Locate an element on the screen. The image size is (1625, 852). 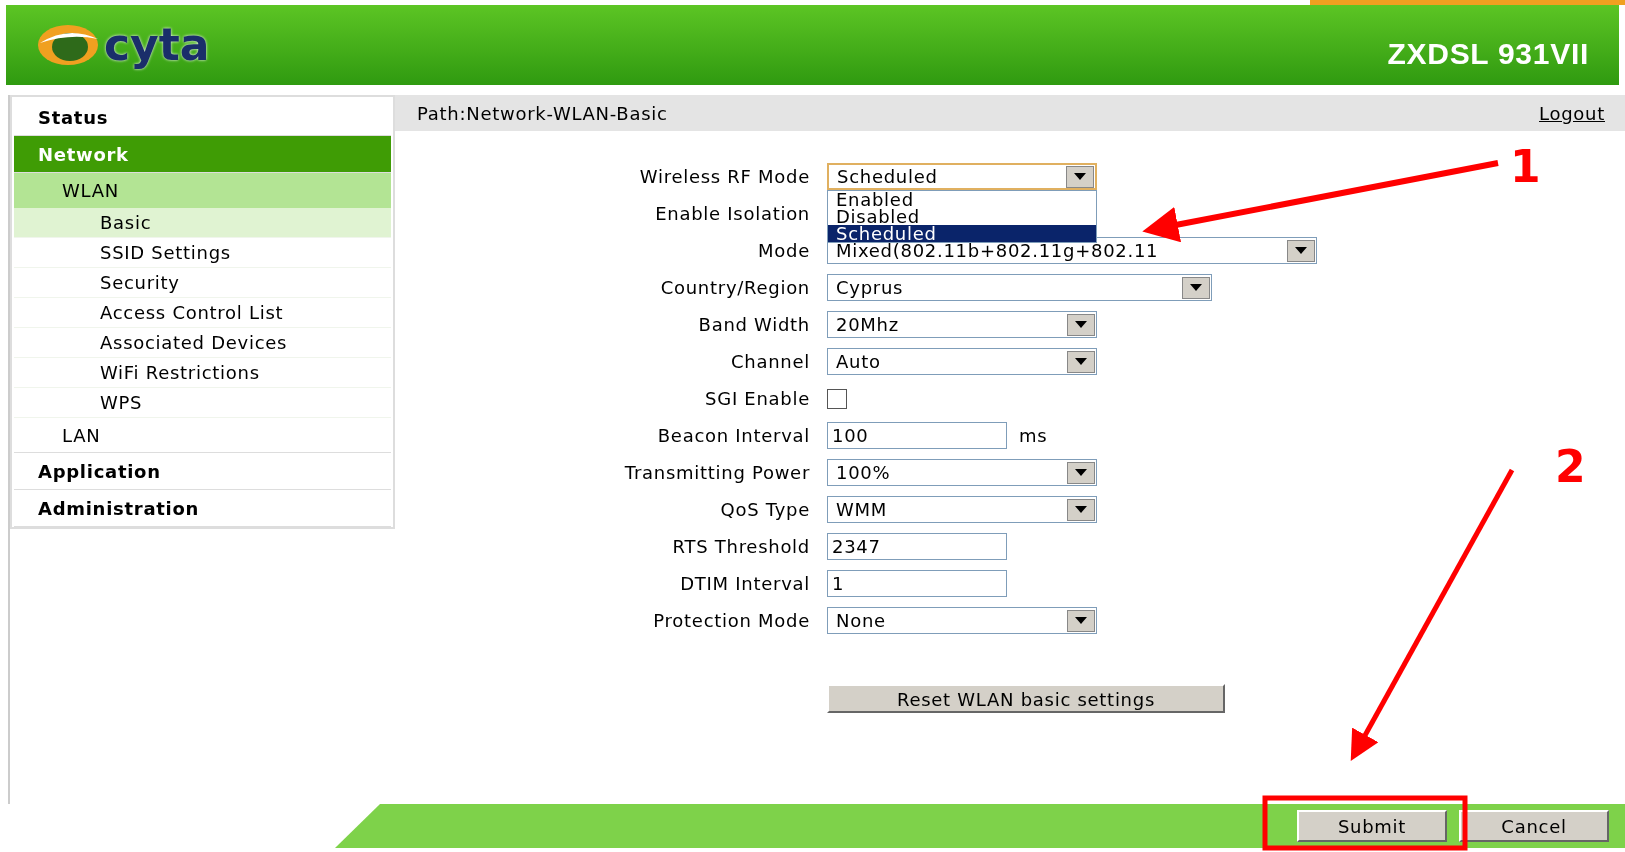
model-name: ZXDSL 931VII is located at coordinates (1488, 53).